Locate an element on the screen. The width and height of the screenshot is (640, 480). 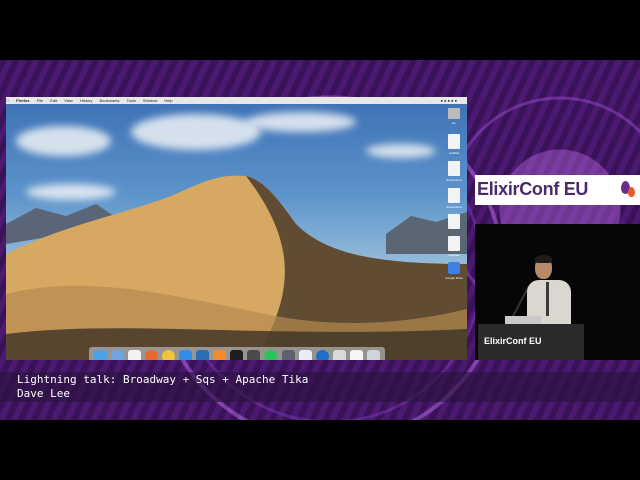
menu-help: Help is located at coordinates (168, 100).